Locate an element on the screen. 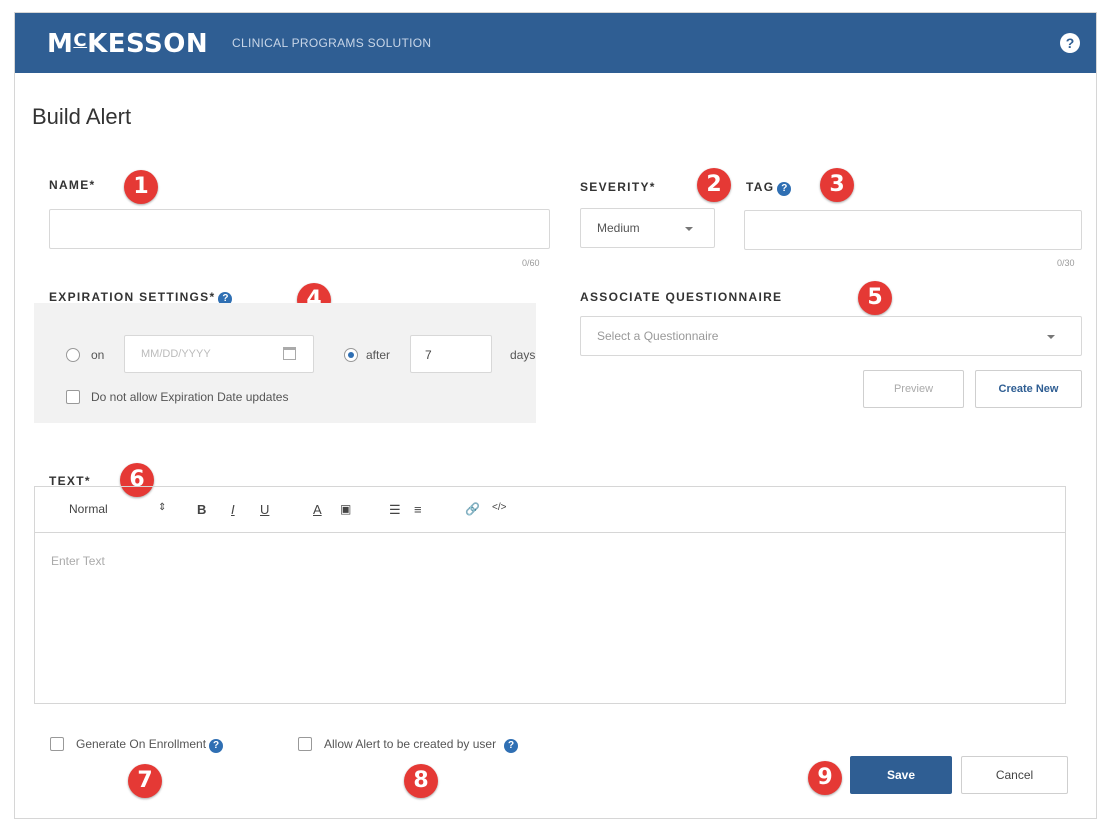 This screenshot has width=1113, height=819. format-select: Normal is located at coordinates (88, 509).